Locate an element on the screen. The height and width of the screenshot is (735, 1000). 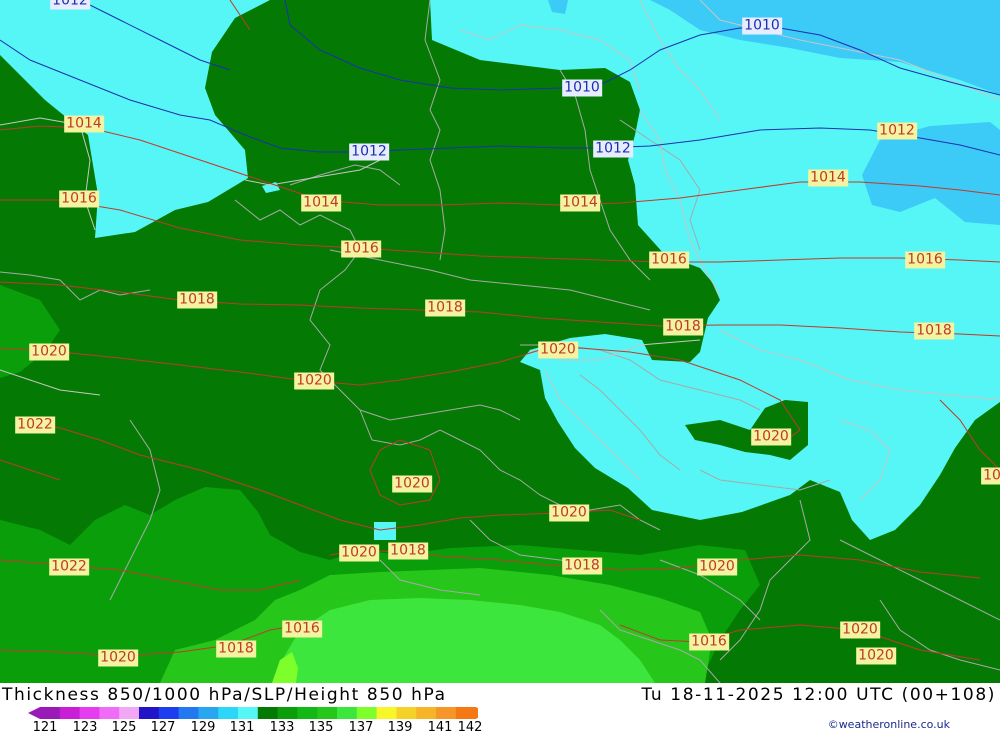
legend-arrow-right is located at coordinates (476, 713).